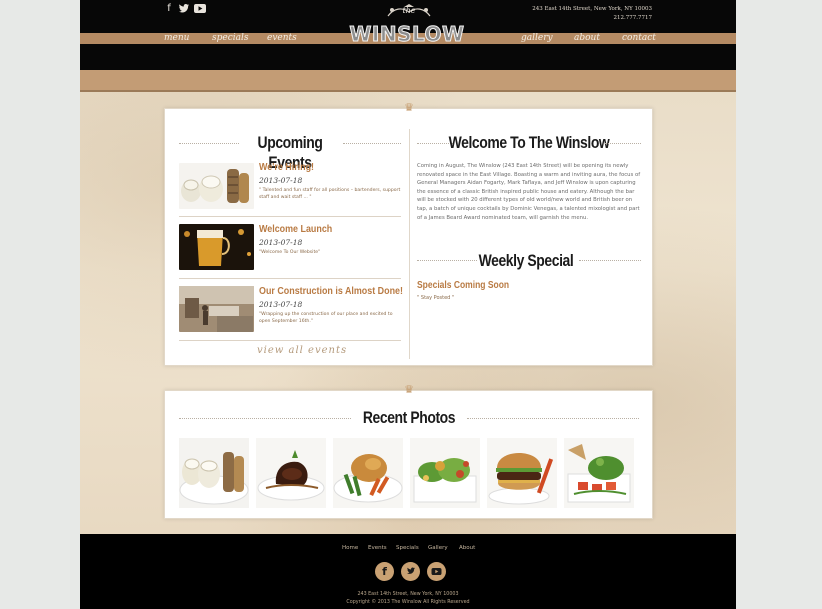 The image size is (822, 609). What do you see at coordinates (467, 548) in the screenshot?
I see `footer-link-about: About` at bounding box center [467, 548].